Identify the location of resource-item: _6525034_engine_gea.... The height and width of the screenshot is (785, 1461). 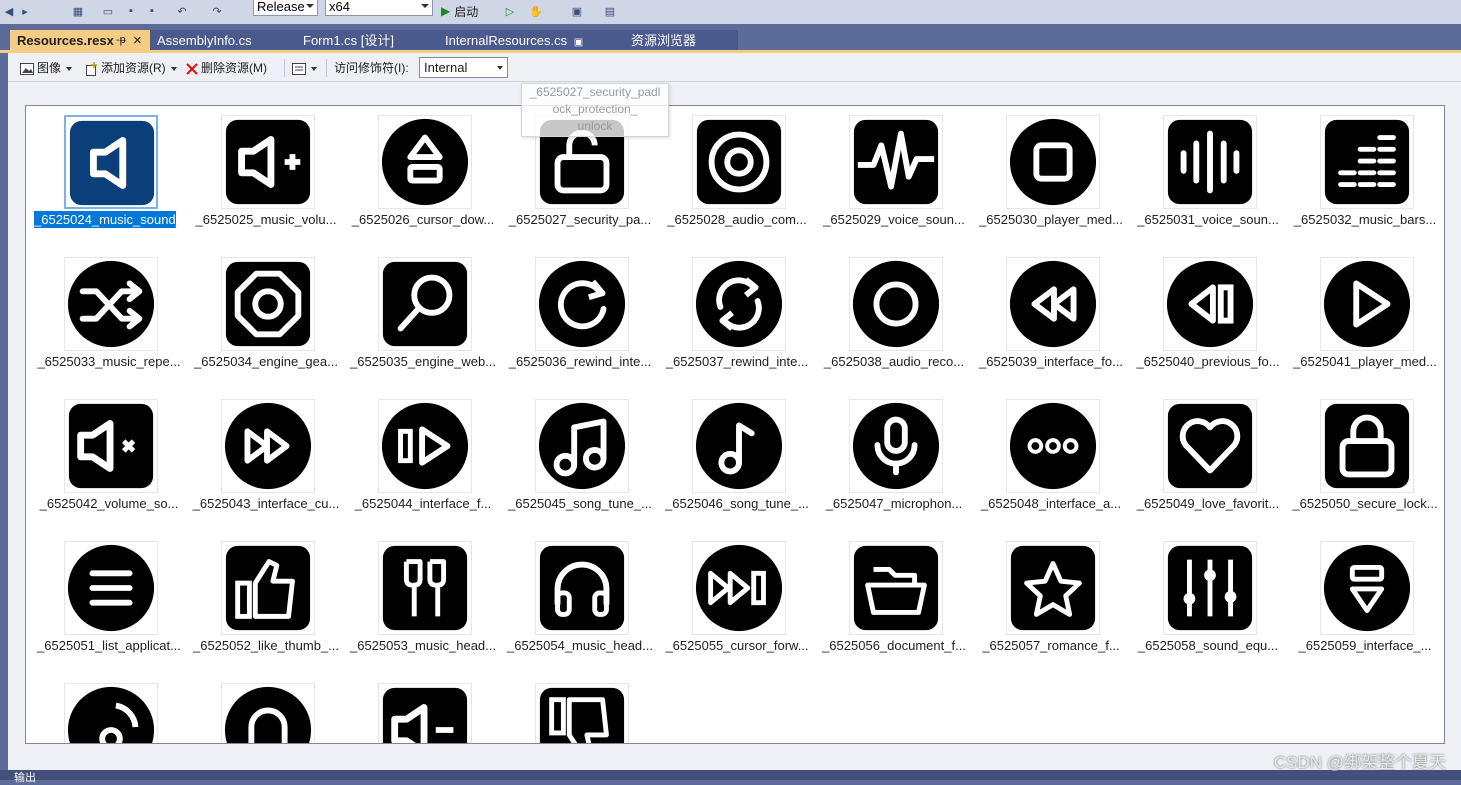
(266, 323).